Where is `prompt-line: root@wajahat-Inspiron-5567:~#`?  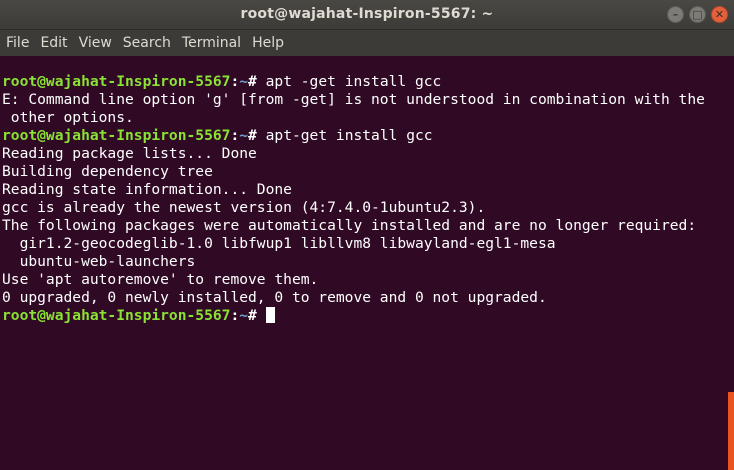
prompt-line: root@wajahat-Inspiron-5567:~# is located at coordinates (365, 316).